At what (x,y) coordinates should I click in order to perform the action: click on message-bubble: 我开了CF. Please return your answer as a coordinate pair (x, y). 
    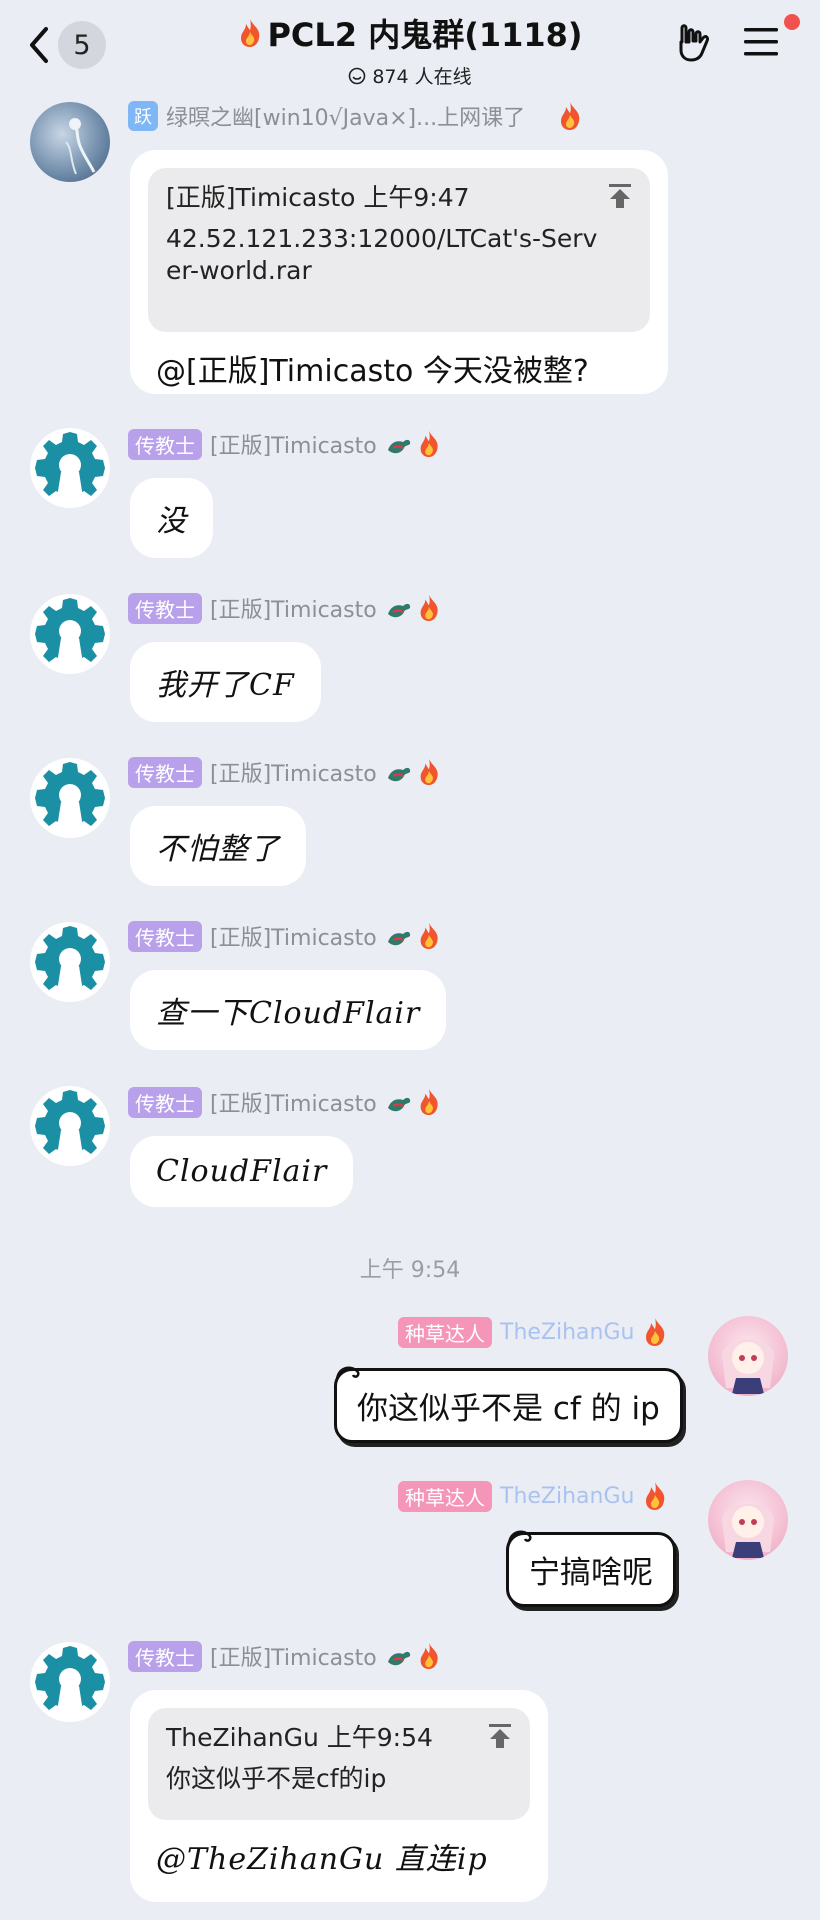
    Looking at the image, I should click on (225, 682).